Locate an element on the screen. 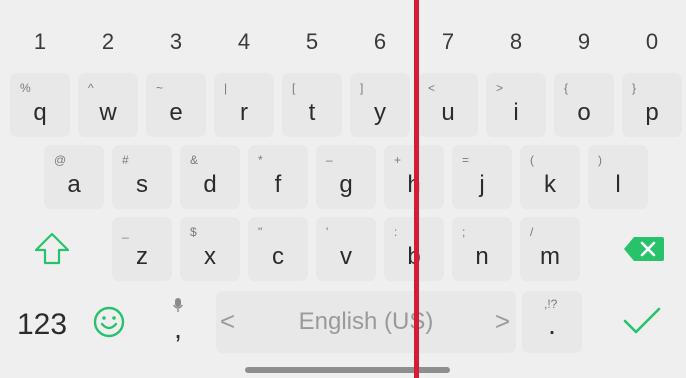 The width and height of the screenshot is (686, 378). key-hint: { is located at coordinates (566, 88).